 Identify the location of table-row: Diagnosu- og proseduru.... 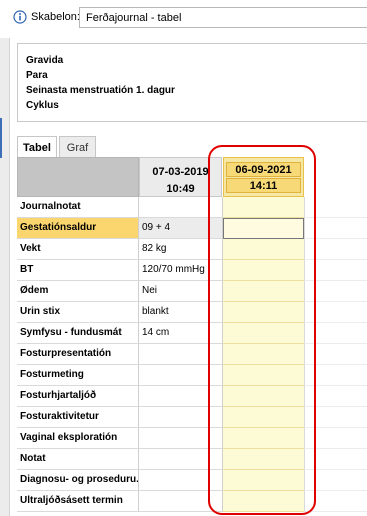
(192, 480).